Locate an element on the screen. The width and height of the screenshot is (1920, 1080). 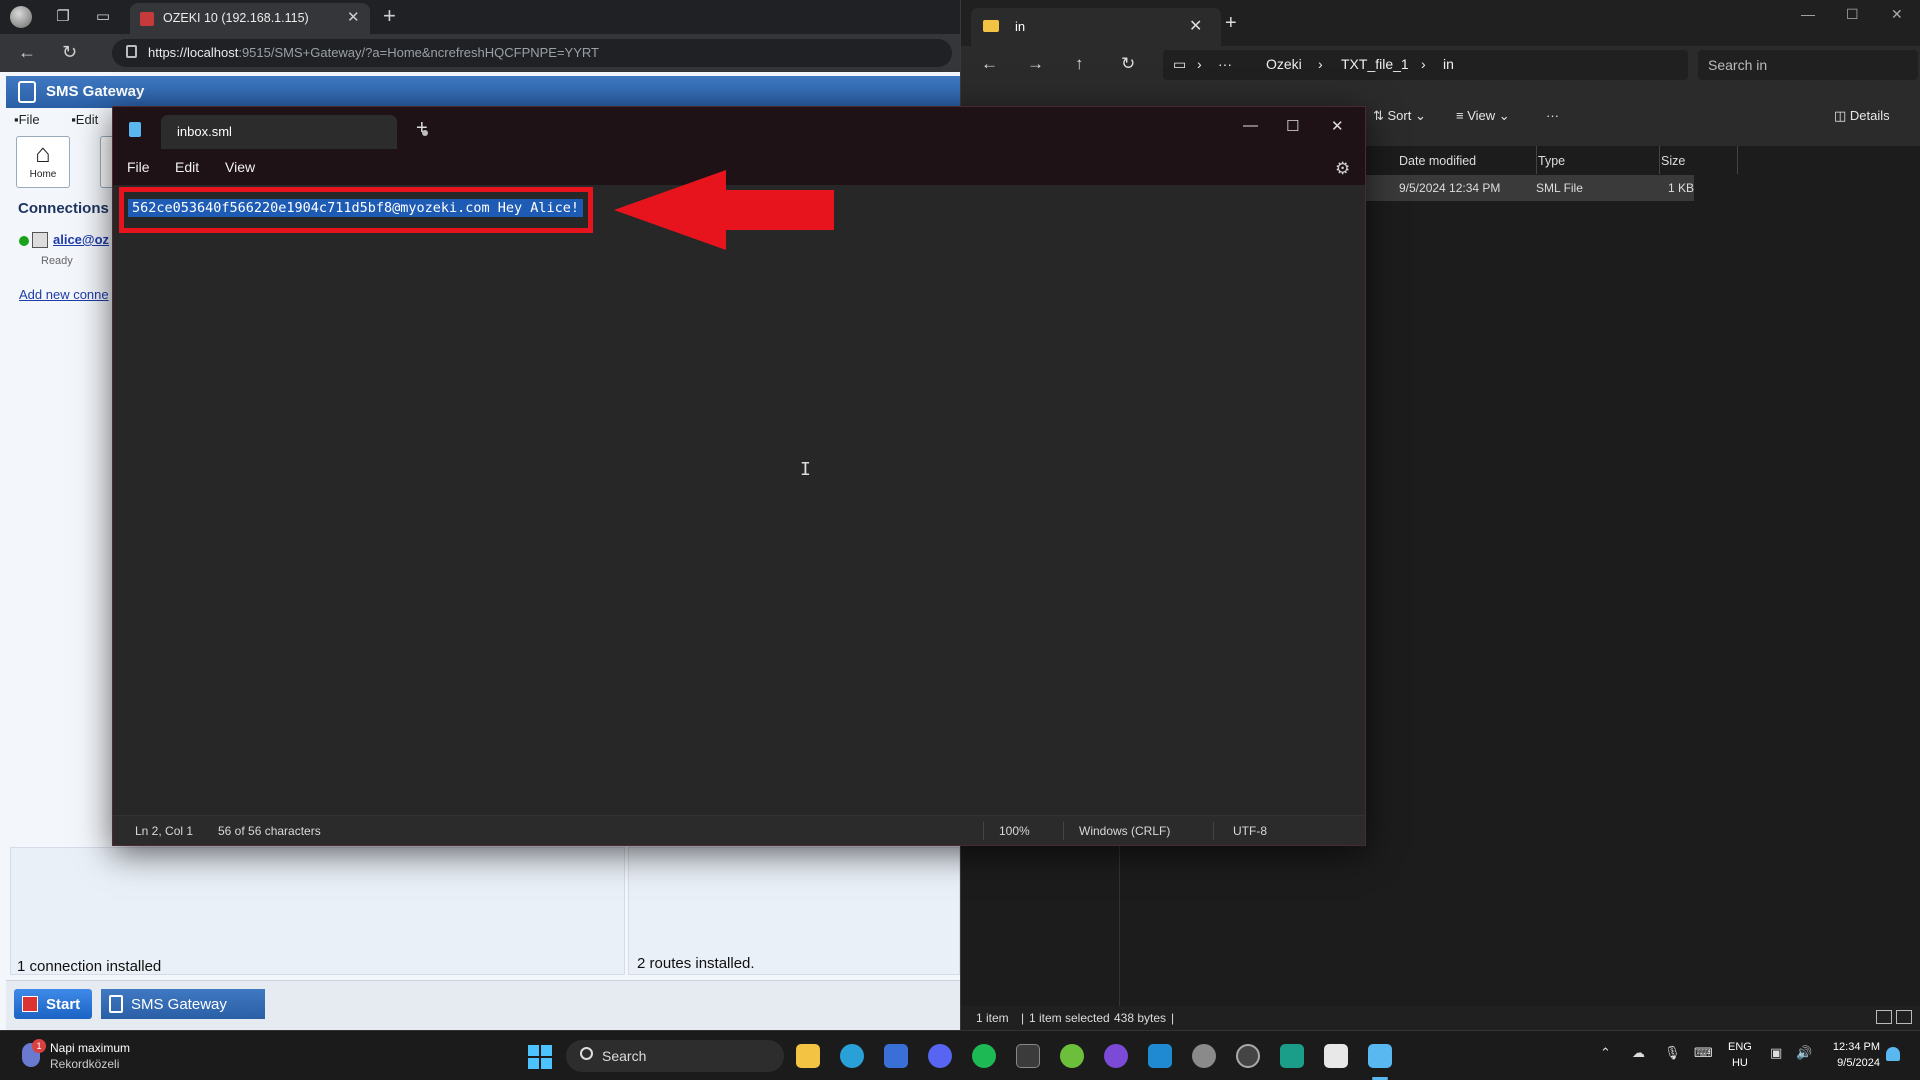
volume-icon: 🔊 is located at coordinates (1804, 1053).